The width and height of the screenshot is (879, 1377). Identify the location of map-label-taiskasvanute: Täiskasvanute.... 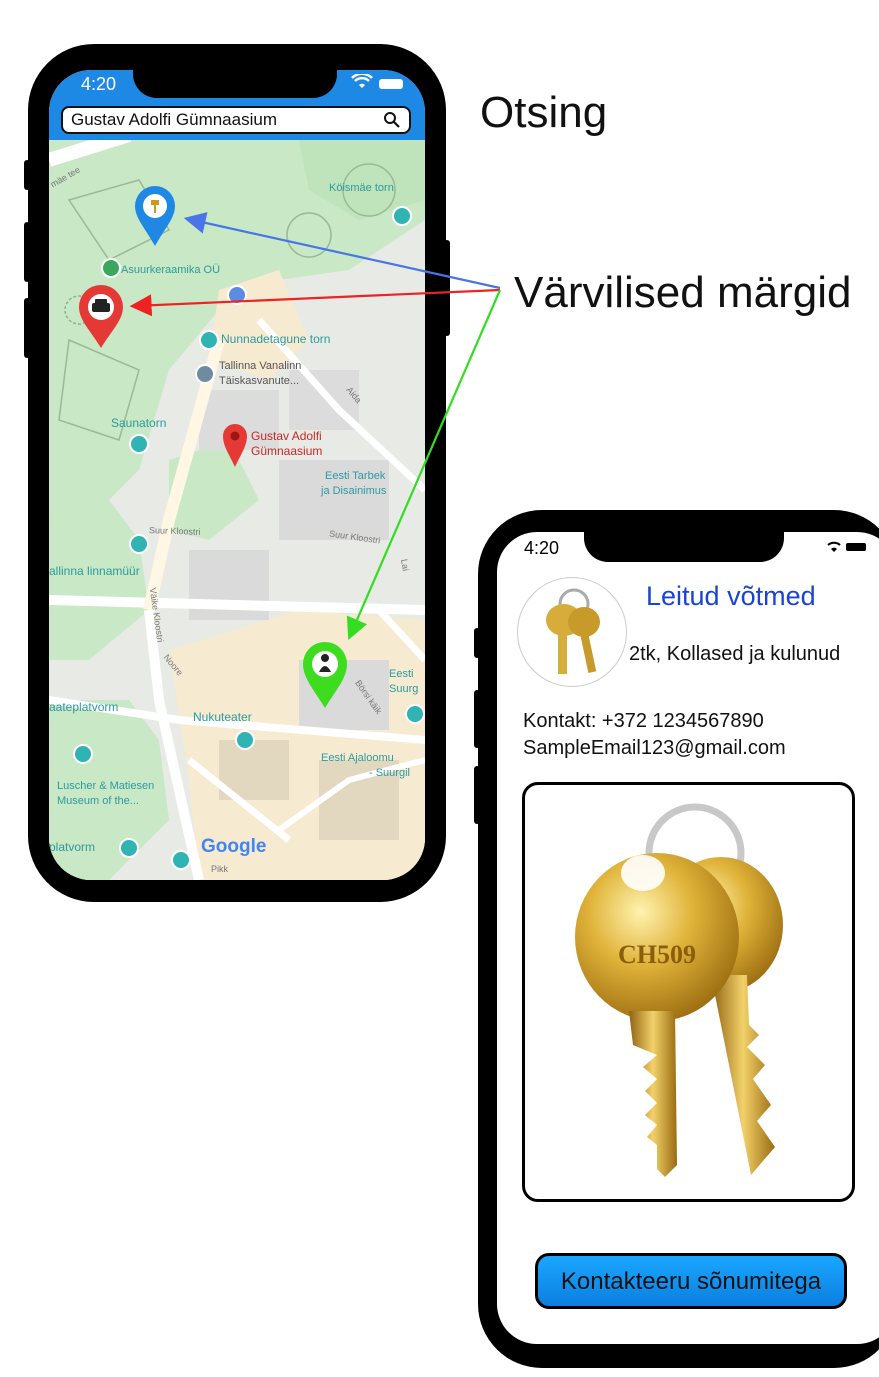
(259, 381).